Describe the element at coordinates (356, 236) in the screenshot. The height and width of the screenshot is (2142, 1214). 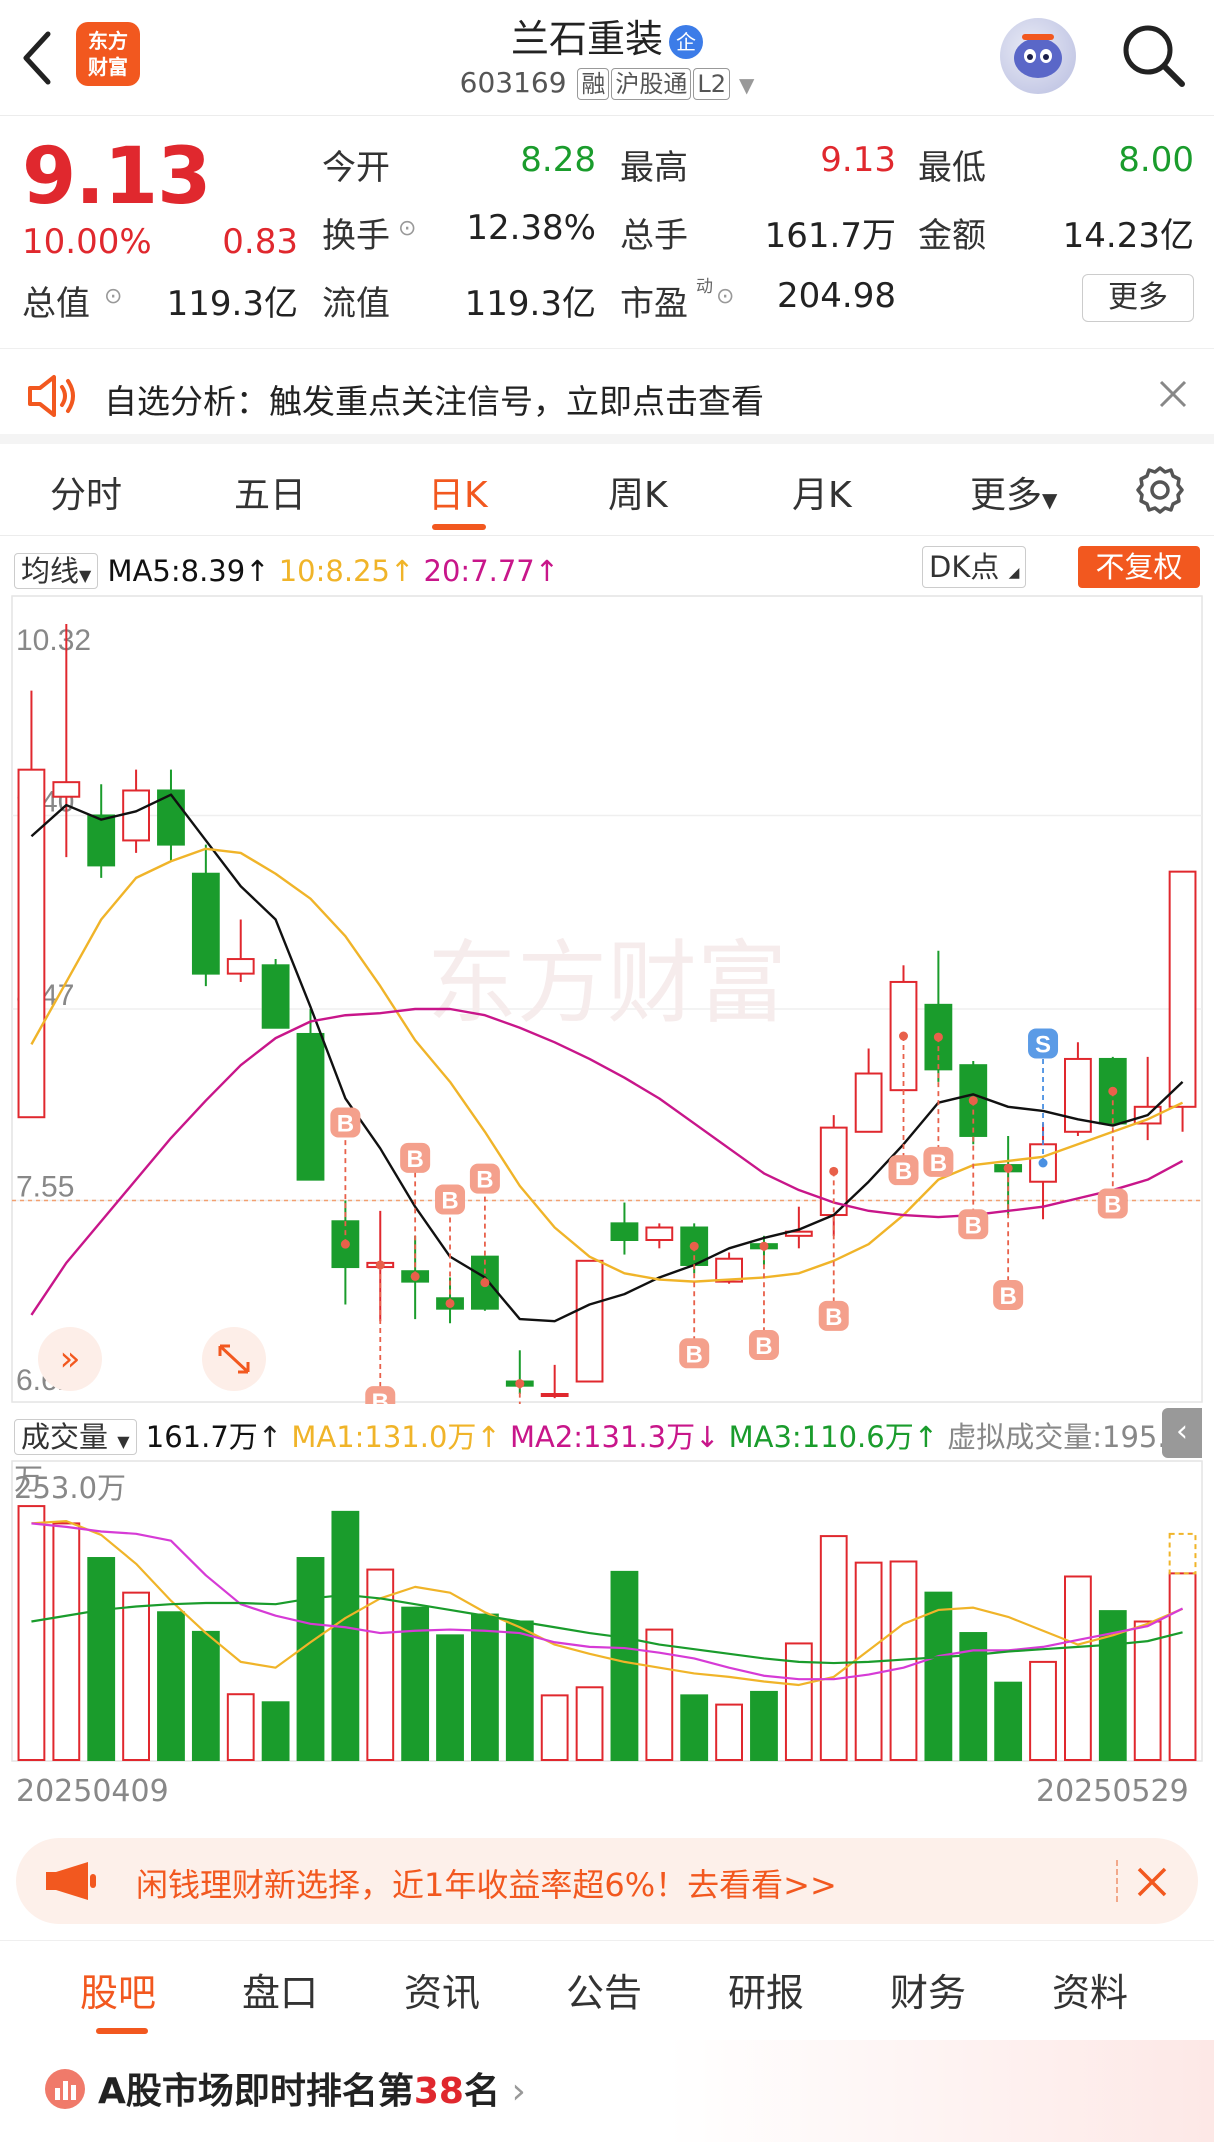
I see `quote-label-turnover: 换手` at that location.